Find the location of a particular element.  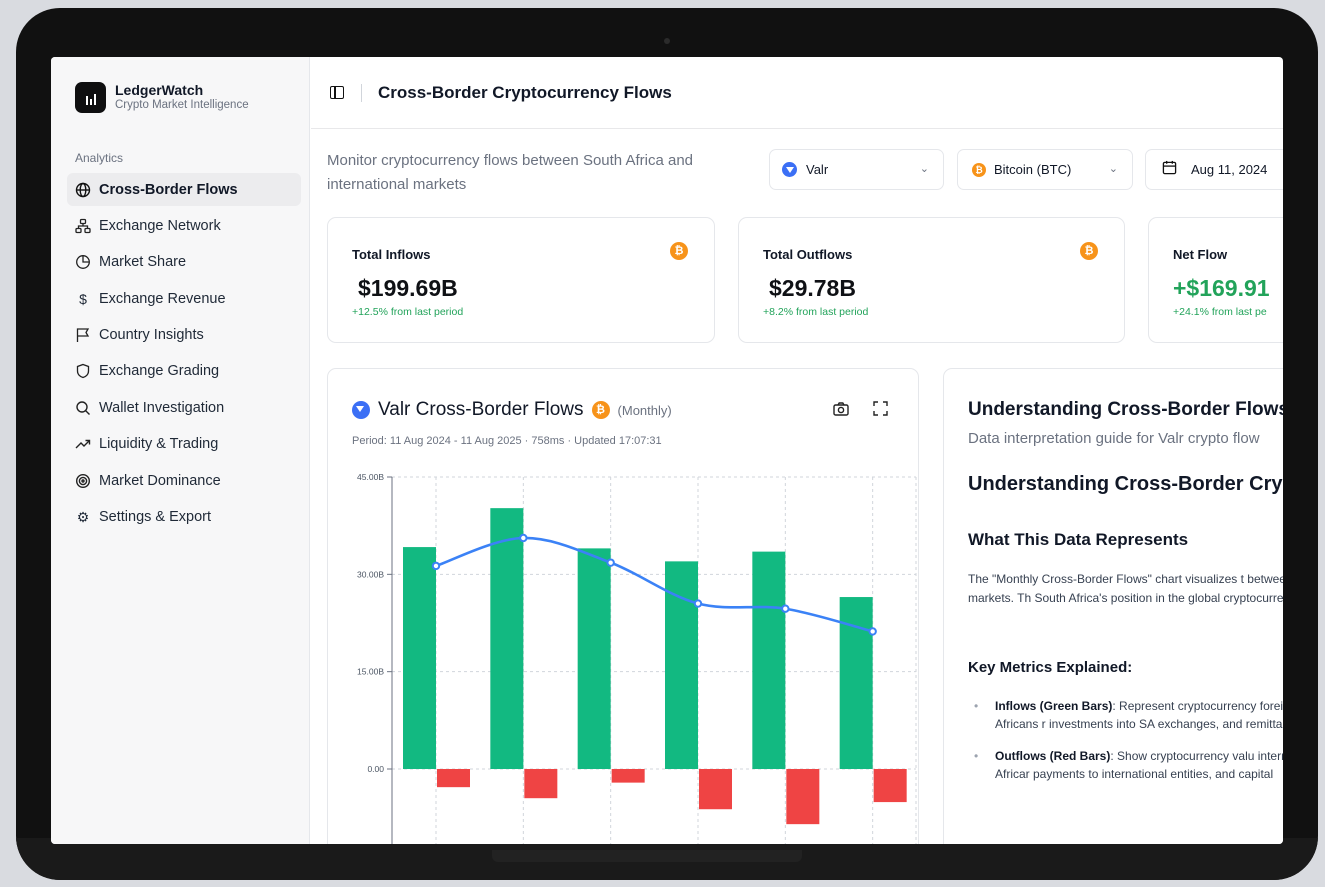

y-tick-label: 0.00 is located at coordinates (375, 769).